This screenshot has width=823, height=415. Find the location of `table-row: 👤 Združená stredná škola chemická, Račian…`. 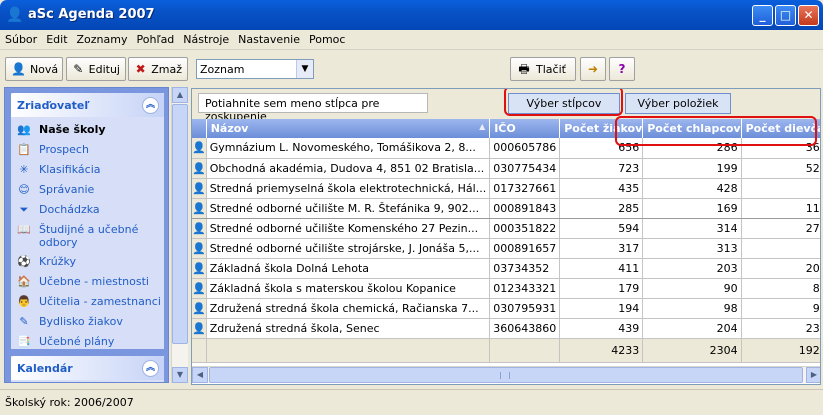

table-row: 👤 Združená stredná škola chemická, Račian… is located at coordinates (506, 308).